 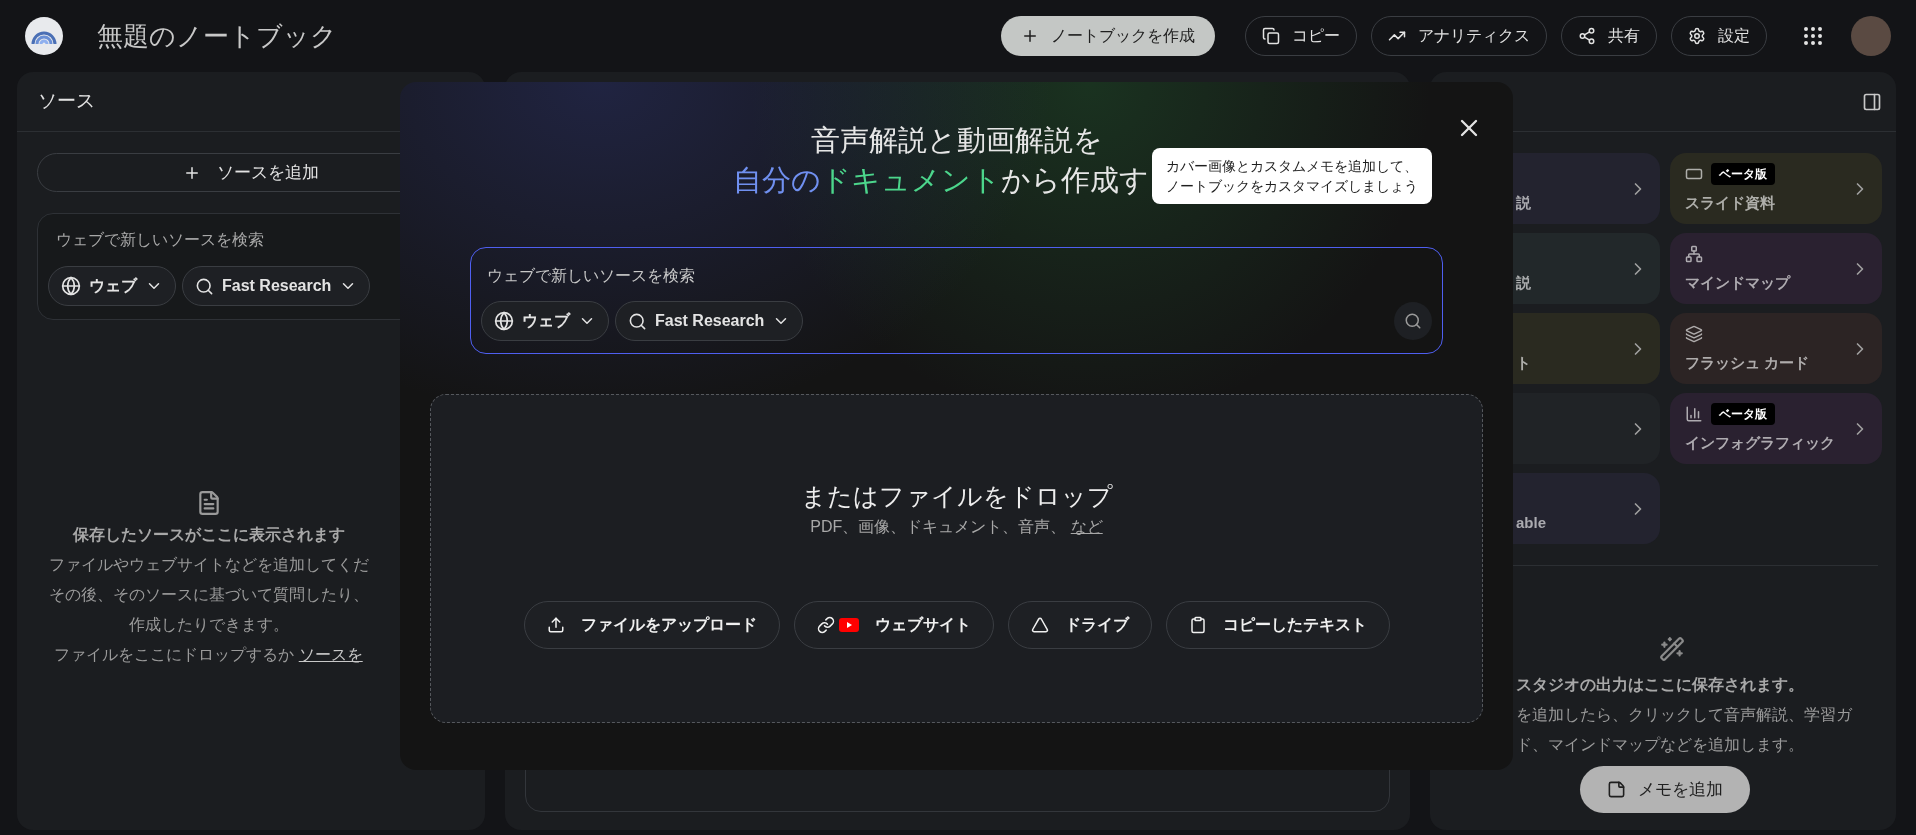 I want to click on search-button, so click(x=1413, y=321).